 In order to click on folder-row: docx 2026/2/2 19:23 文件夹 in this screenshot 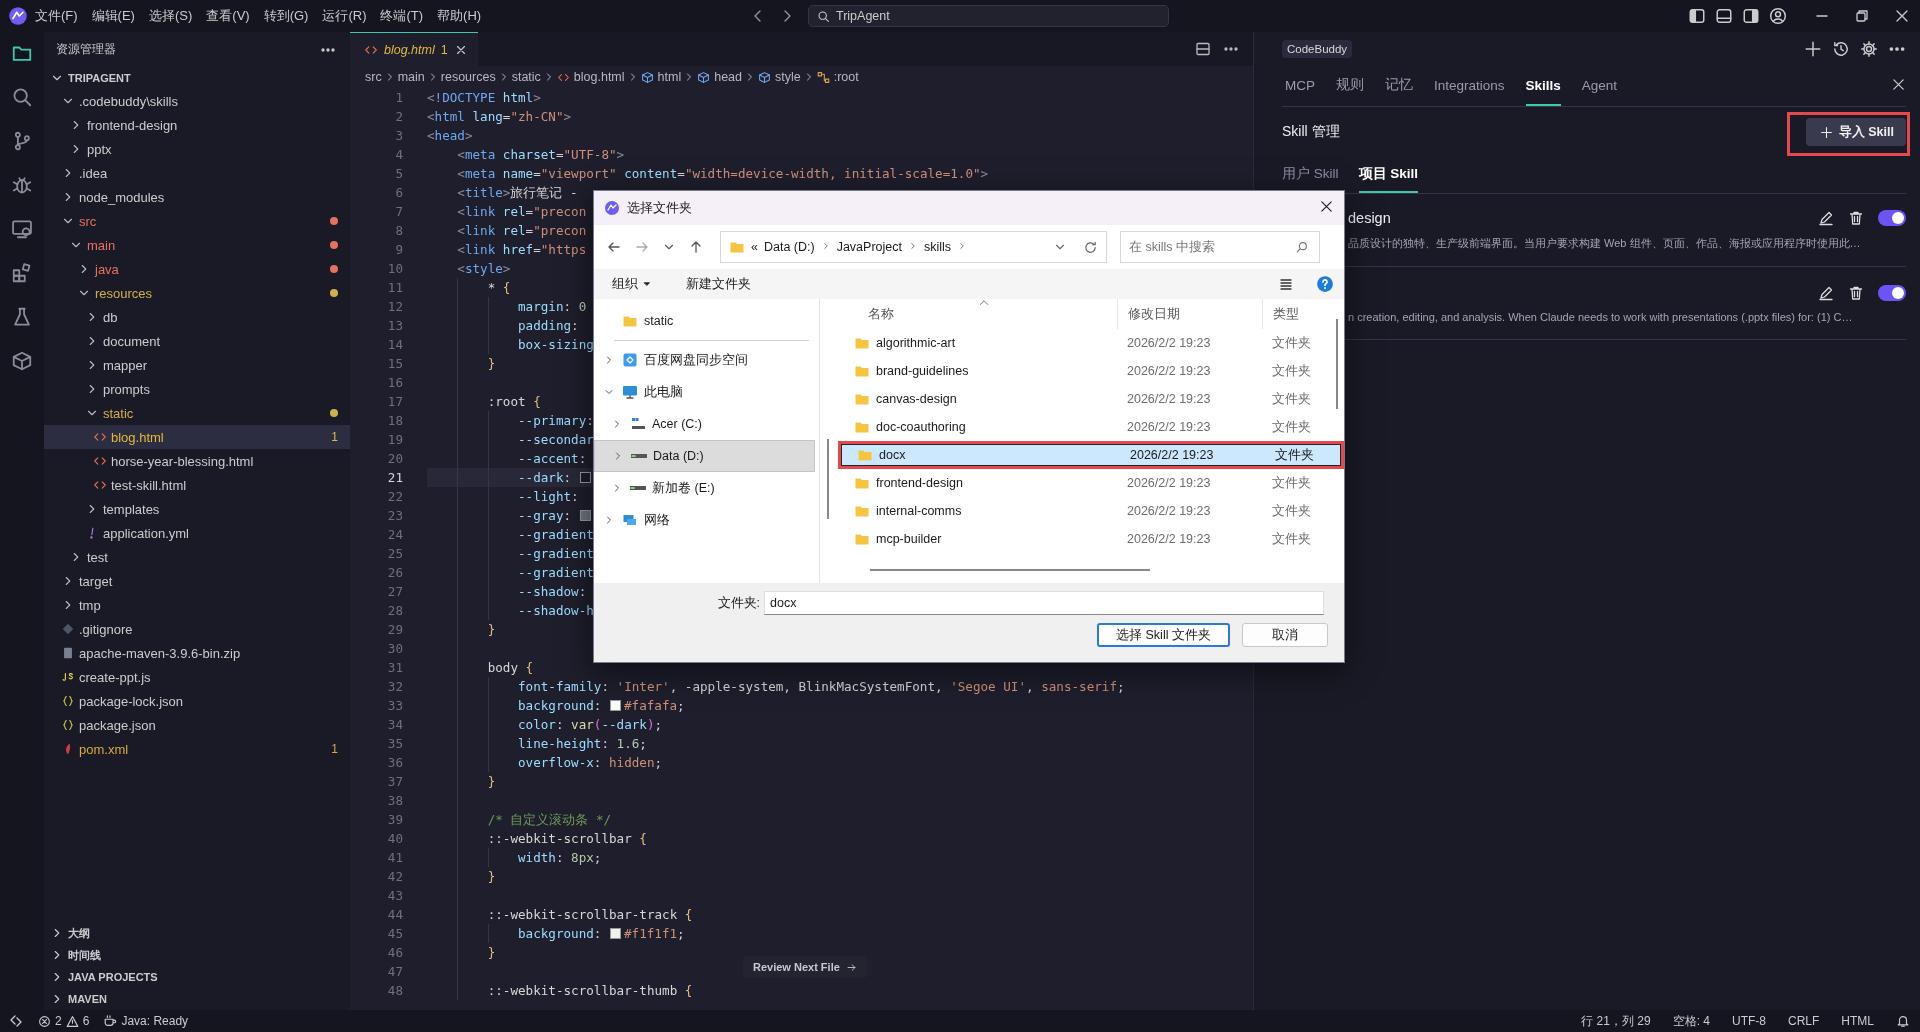, I will do `click(1091, 455)`.